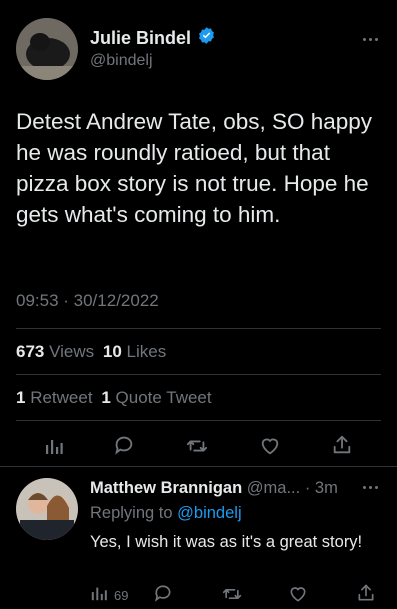 The image size is (397, 609). Describe the element at coordinates (209, 513) in the screenshot. I see `replying-to-handle: @bindelj` at that location.